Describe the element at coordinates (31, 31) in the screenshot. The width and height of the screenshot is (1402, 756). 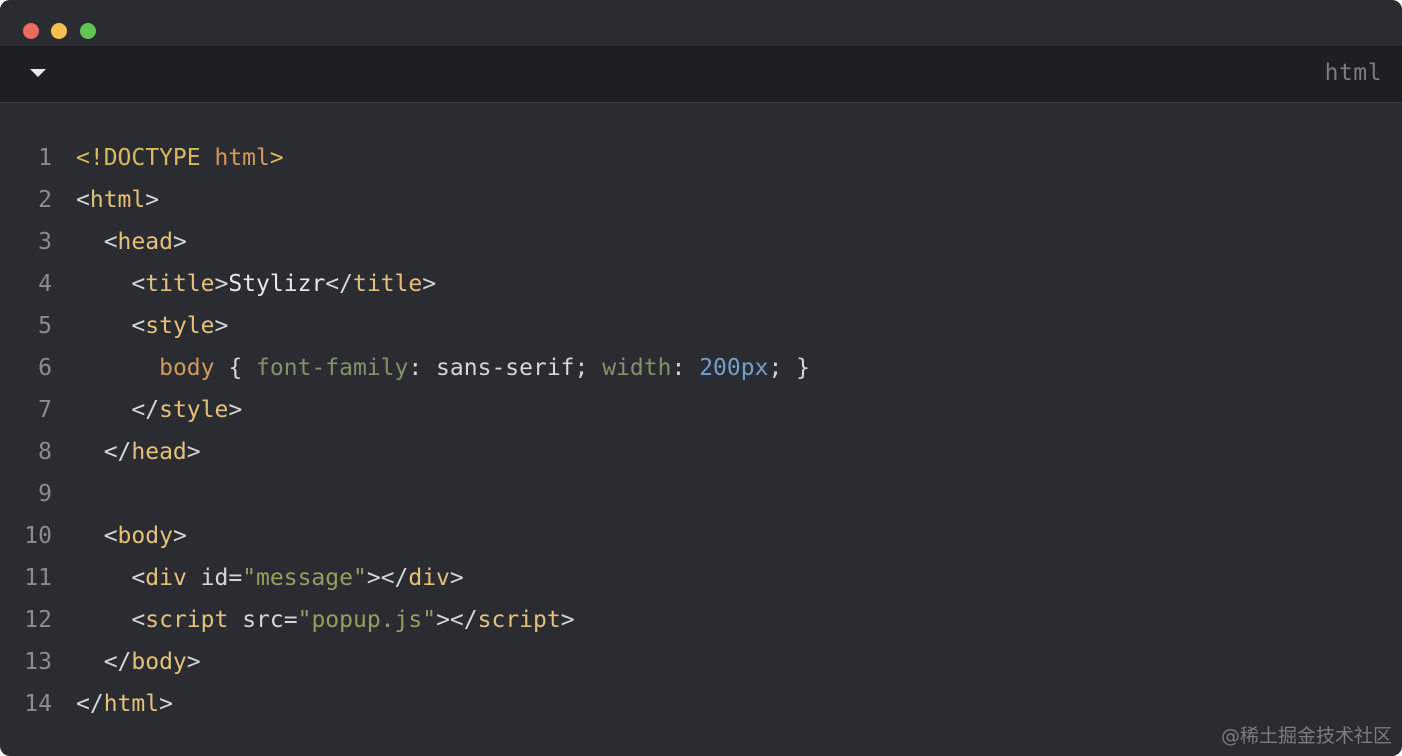
I see `close-window-button` at that location.